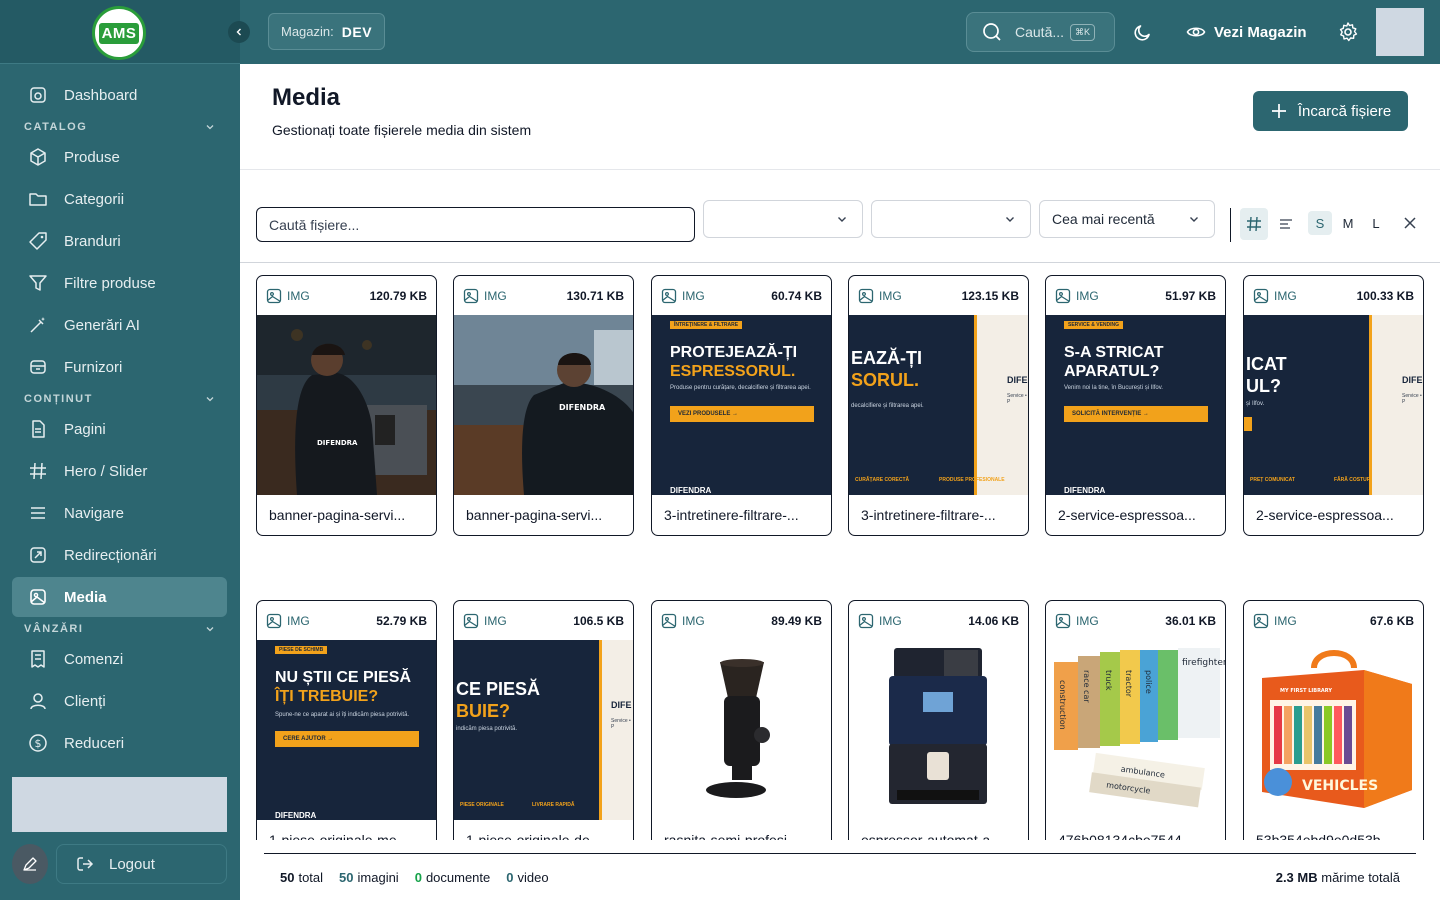 The image size is (1440, 900). Describe the element at coordinates (882, 480) in the screenshot. I see `banner-footer-1: CURĂȚARE CORECTĂ` at that location.